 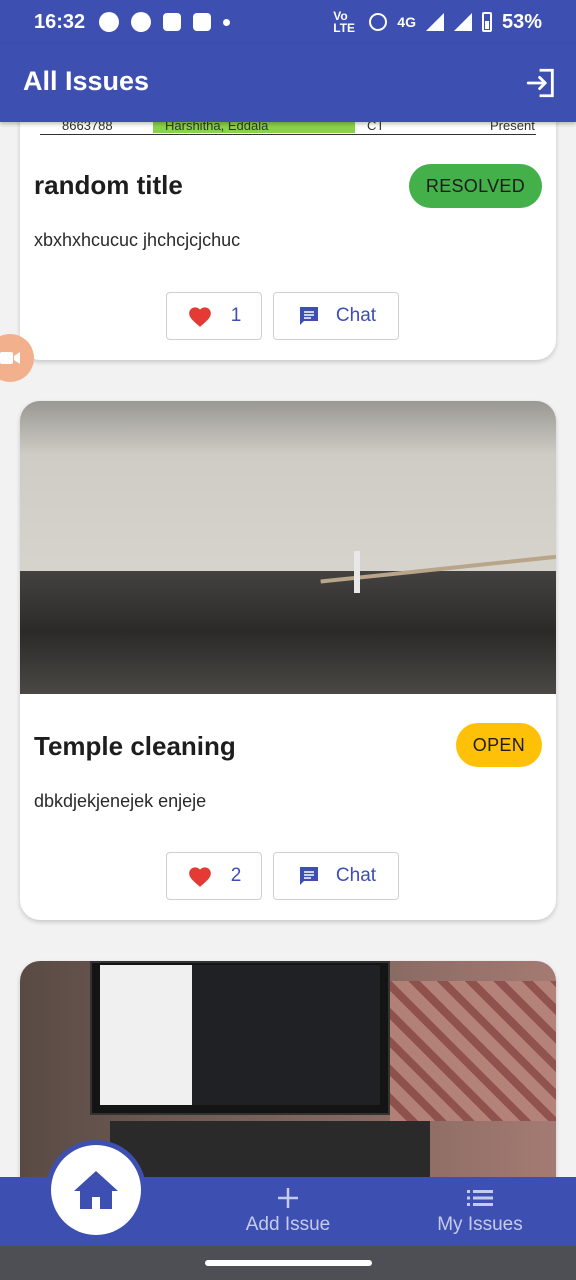 What do you see at coordinates (288, 491) in the screenshot?
I see `image-wall` at bounding box center [288, 491].